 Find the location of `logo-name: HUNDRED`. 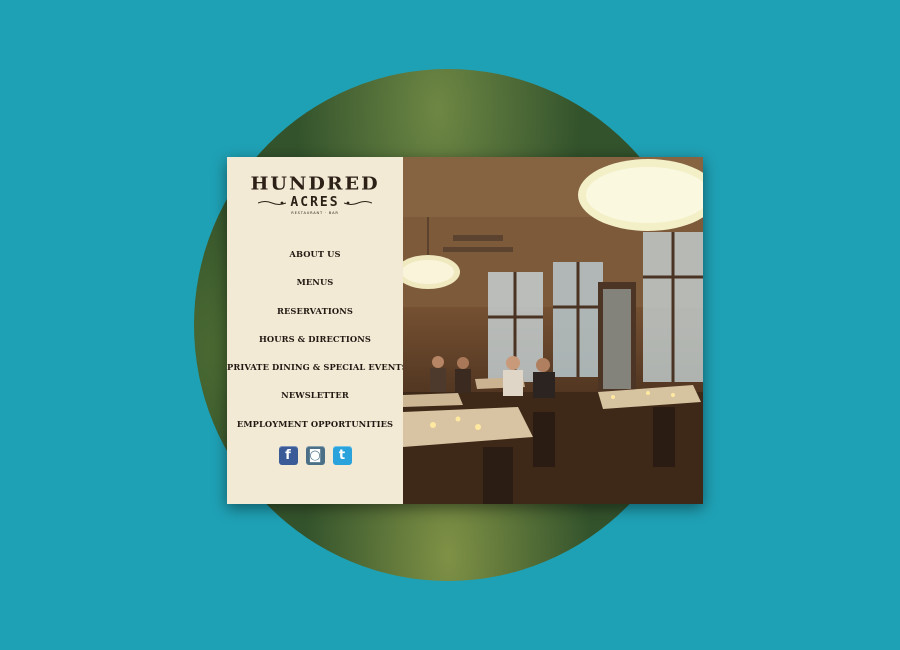

logo-name: HUNDRED is located at coordinates (315, 184).